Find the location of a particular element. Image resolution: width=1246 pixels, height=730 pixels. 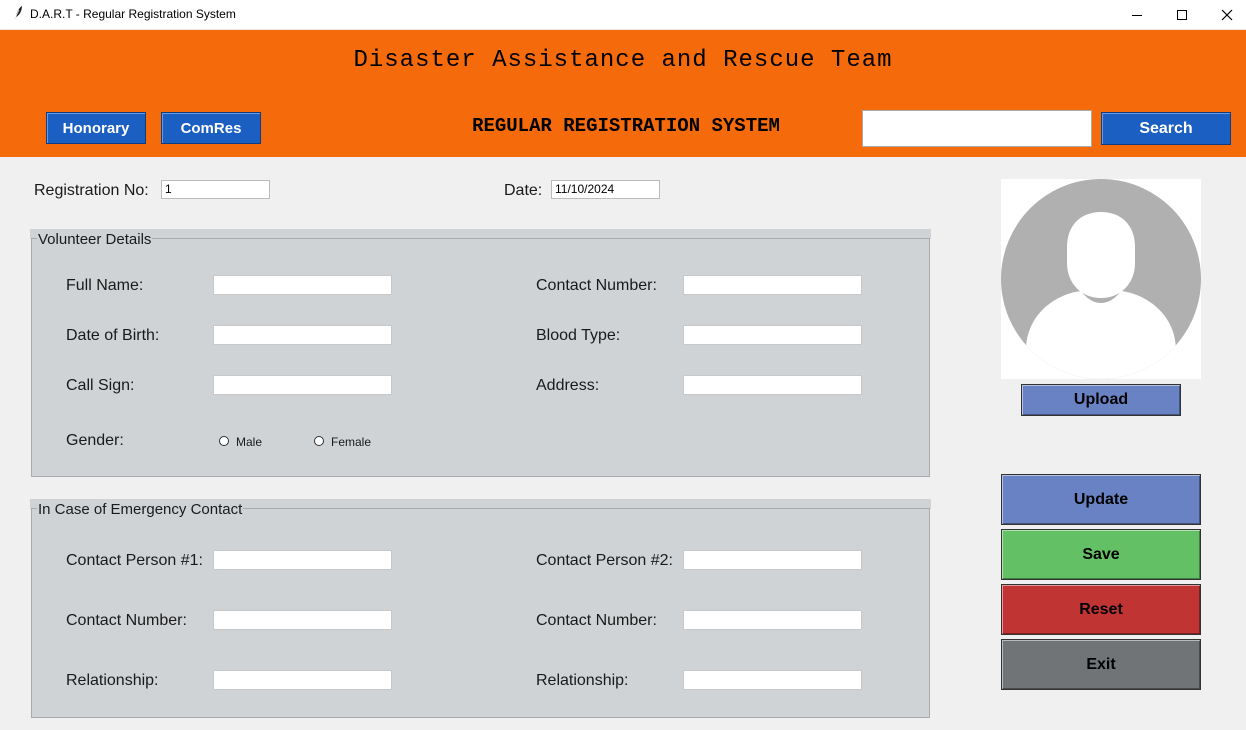

registration-no-label: Registration No: is located at coordinates (91, 190).